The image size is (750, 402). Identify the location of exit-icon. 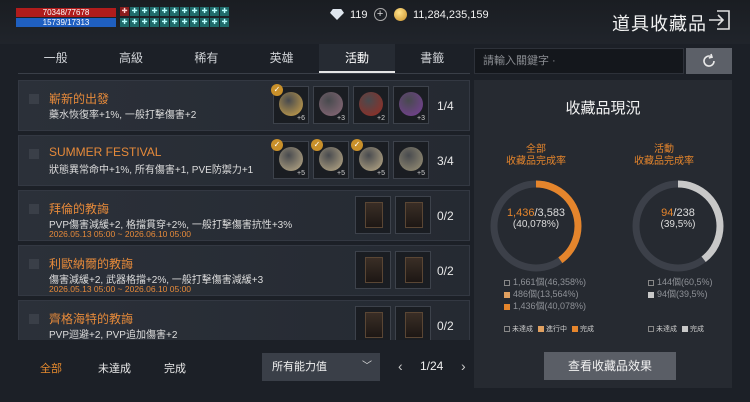
(720, 20).